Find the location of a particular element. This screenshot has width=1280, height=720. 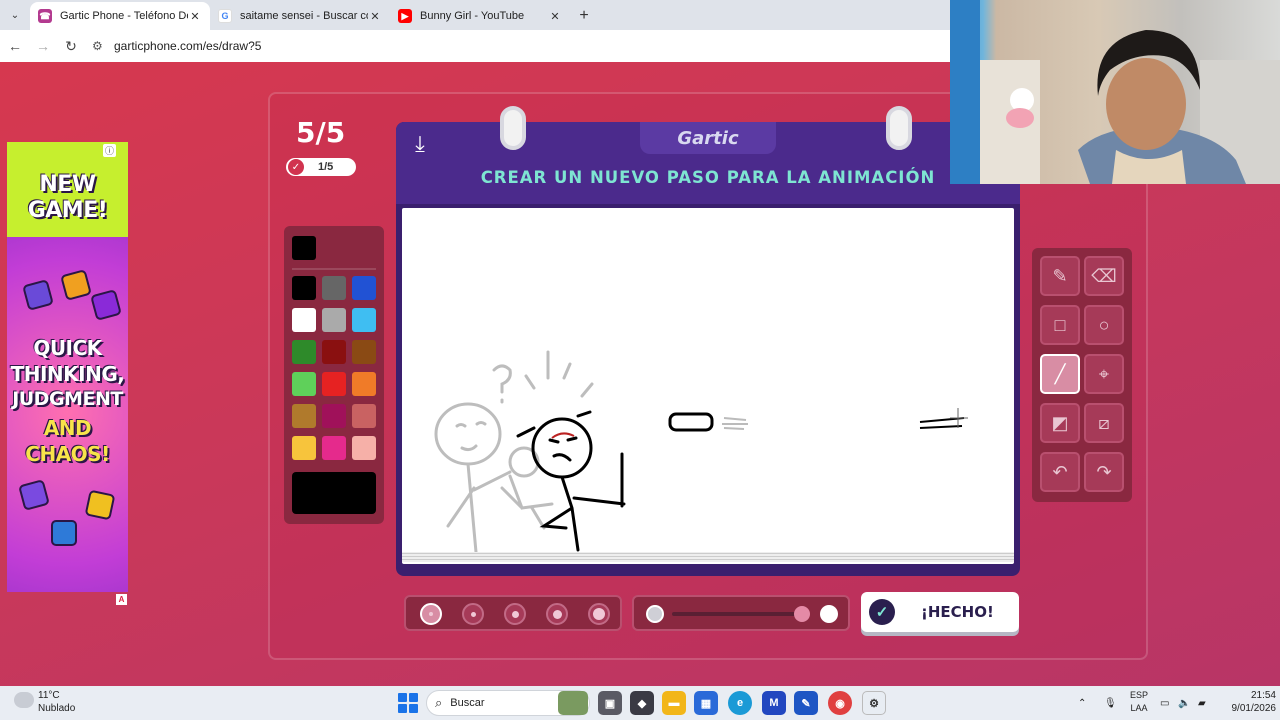

search-highlight-icon is located at coordinates (573, 703).